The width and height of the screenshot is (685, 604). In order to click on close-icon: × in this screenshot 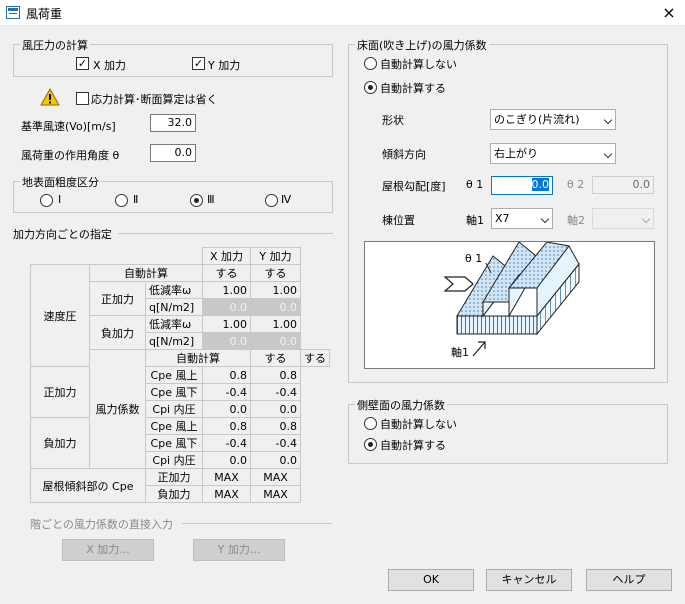, I will do `click(669, 13)`.